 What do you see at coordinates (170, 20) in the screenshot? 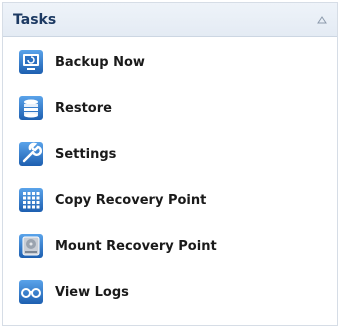
I see `tasks-panel-header: Tasks` at bounding box center [170, 20].